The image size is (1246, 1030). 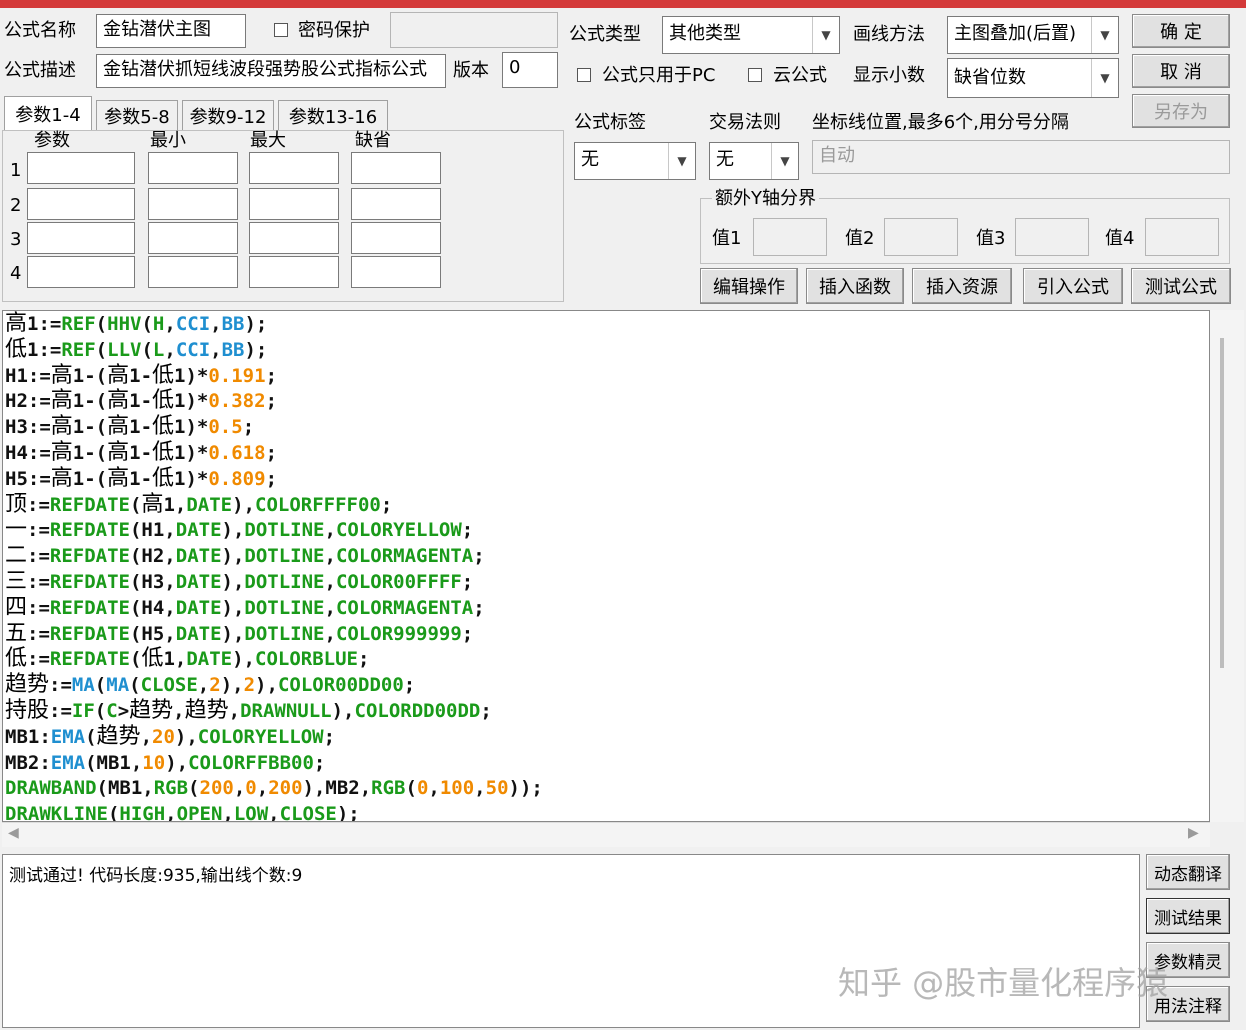 What do you see at coordinates (193, 204) in the screenshot?
I see `param-2-min` at bounding box center [193, 204].